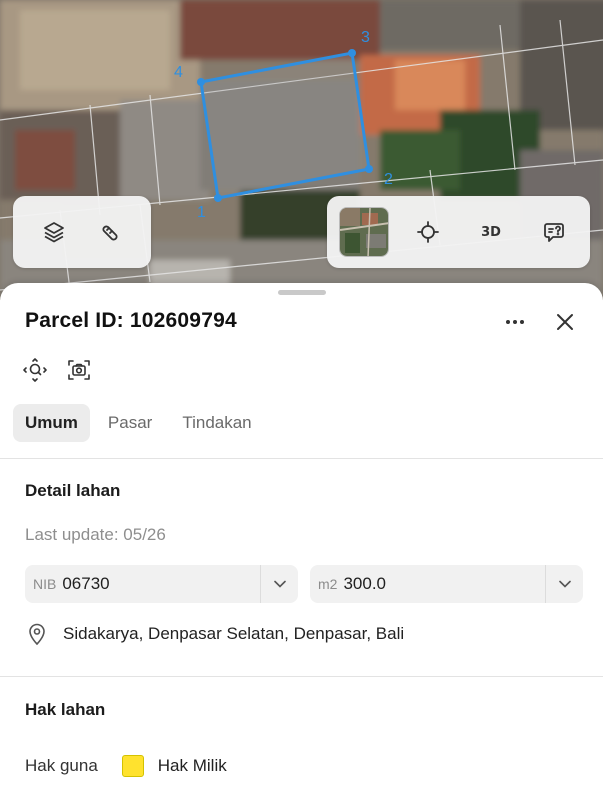  I want to click on vertex-label-4: 4, so click(178, 72).